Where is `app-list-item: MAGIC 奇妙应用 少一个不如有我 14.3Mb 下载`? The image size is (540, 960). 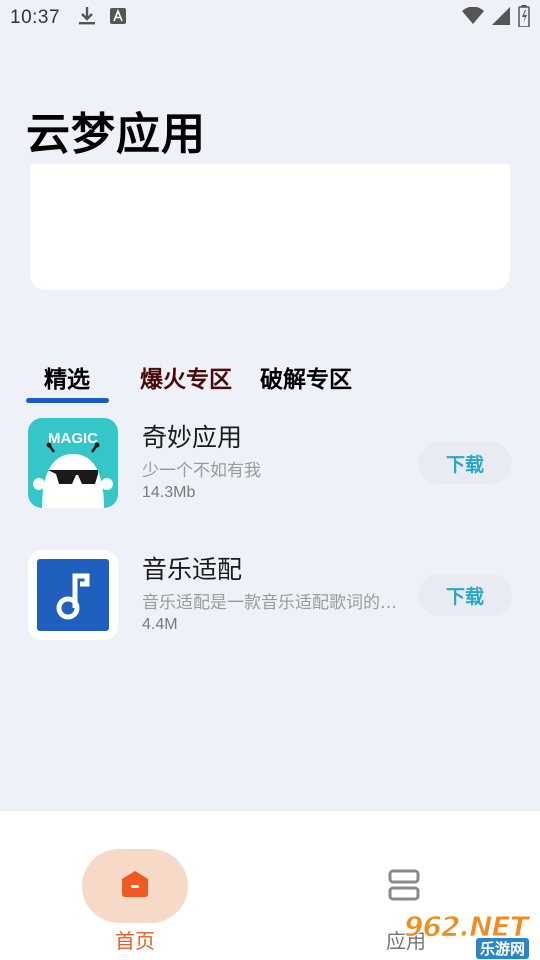
app-list-item: MAGIC 奇妙应用 少一个不如有我 14.3Mb 下载 is located at coordinates (270, 468).